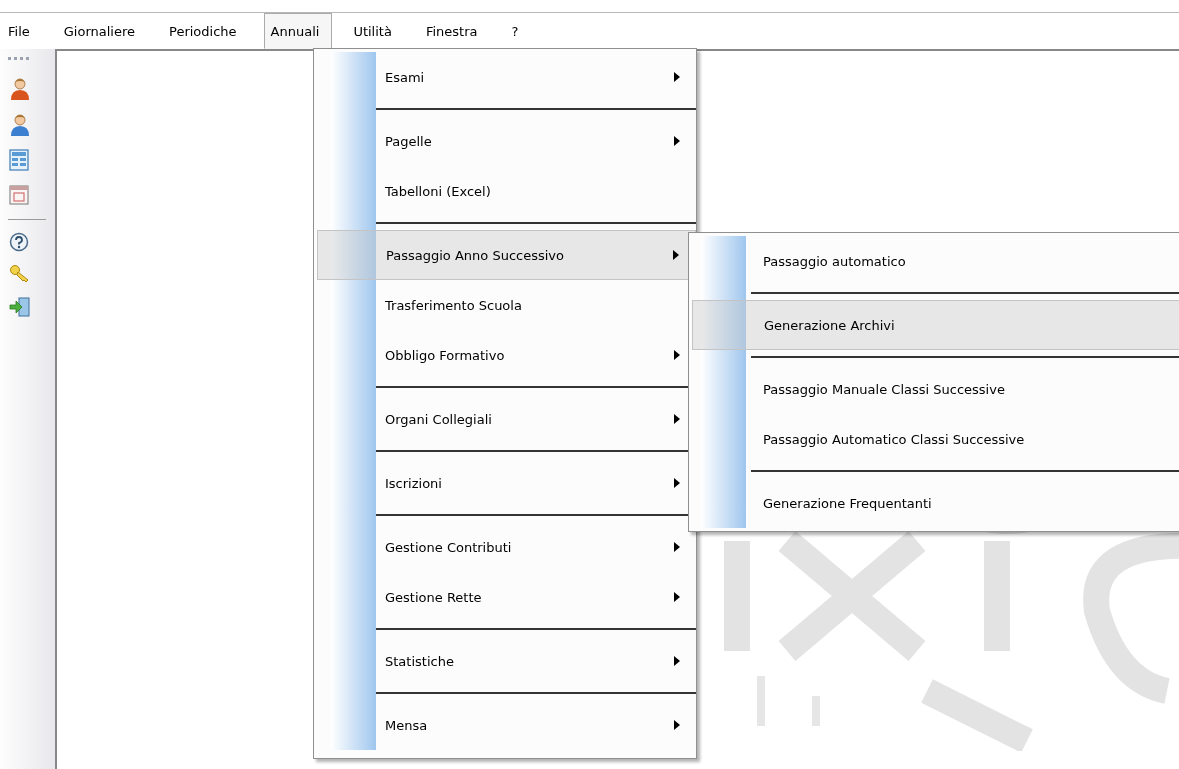  I want to click on grip-icon, so click(20, 59).